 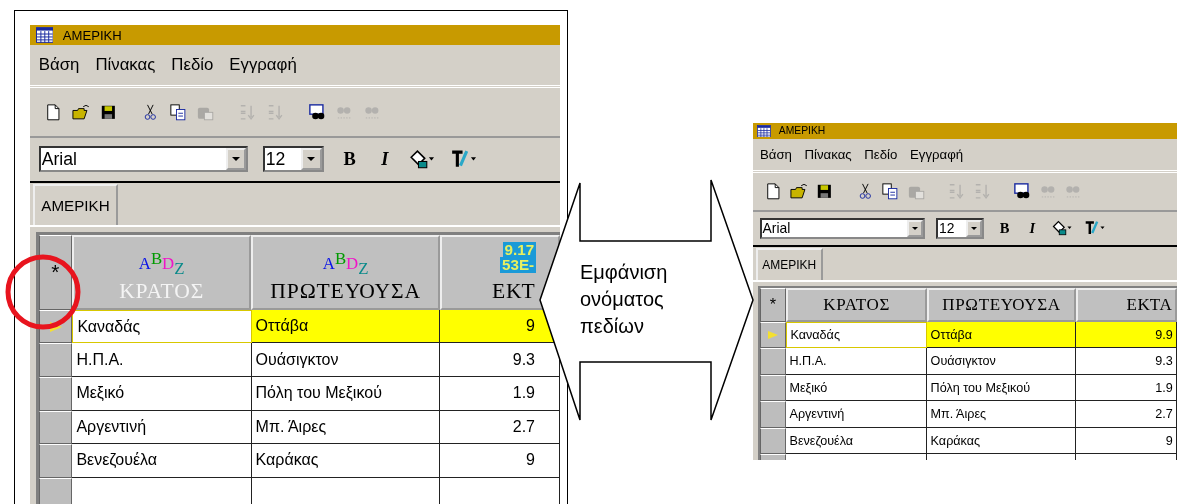 I want to click on column-name: ΚΡΑΤΟΣ, so click(x=857, y=305).